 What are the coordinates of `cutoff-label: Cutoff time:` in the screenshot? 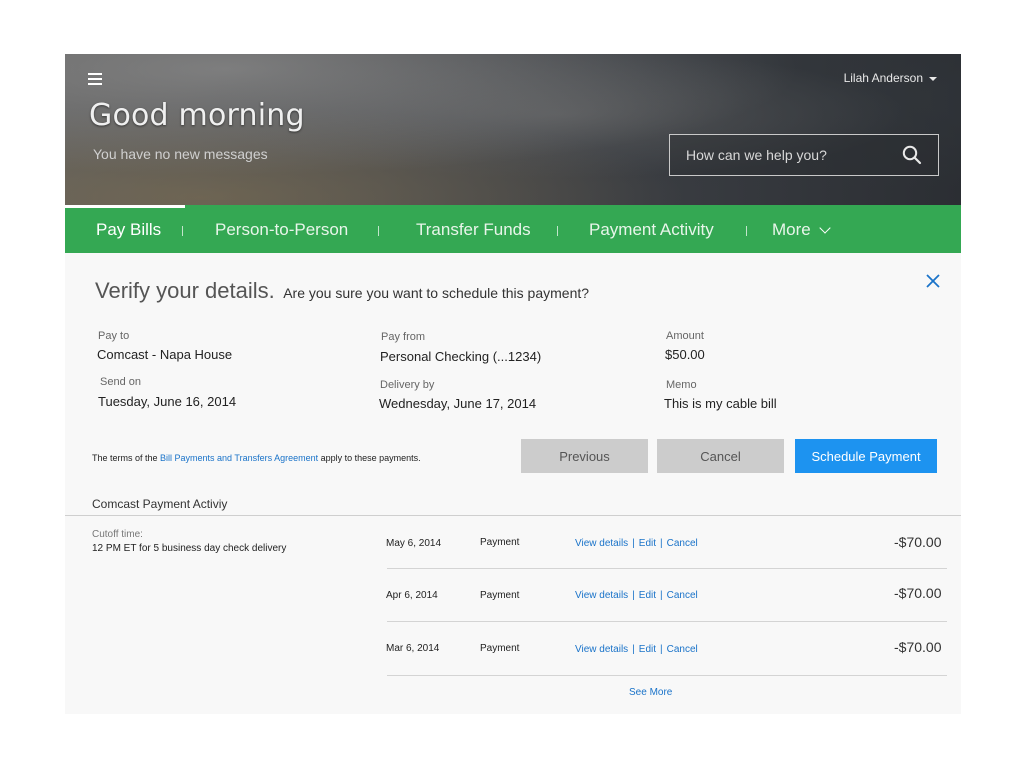 It's located at (117, 534).